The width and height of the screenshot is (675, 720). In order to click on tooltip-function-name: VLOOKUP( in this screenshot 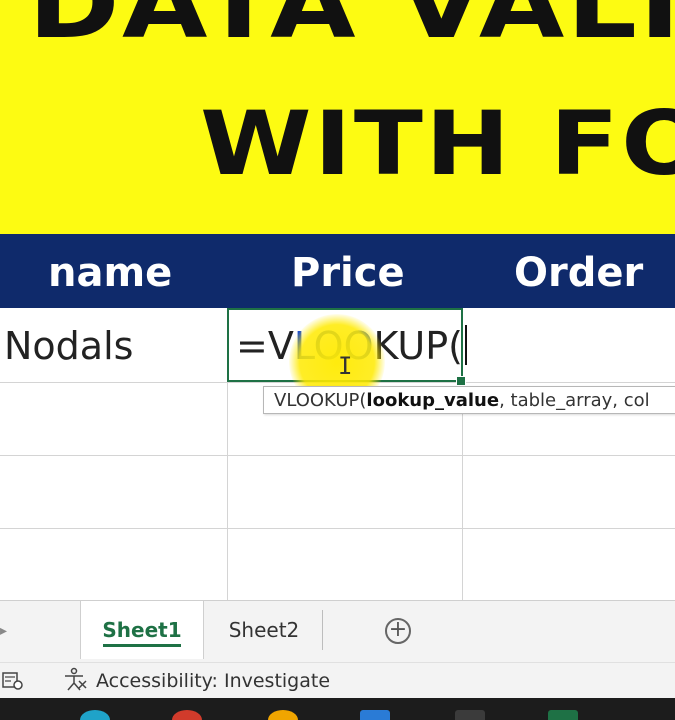, I will do `click(320, 400)`.